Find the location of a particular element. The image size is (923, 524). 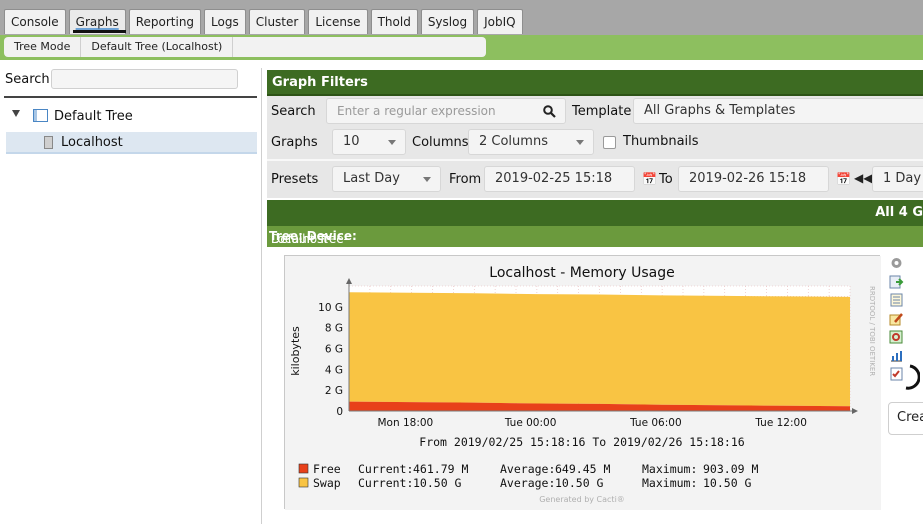

series-areas is located at coordinates (599, 351).